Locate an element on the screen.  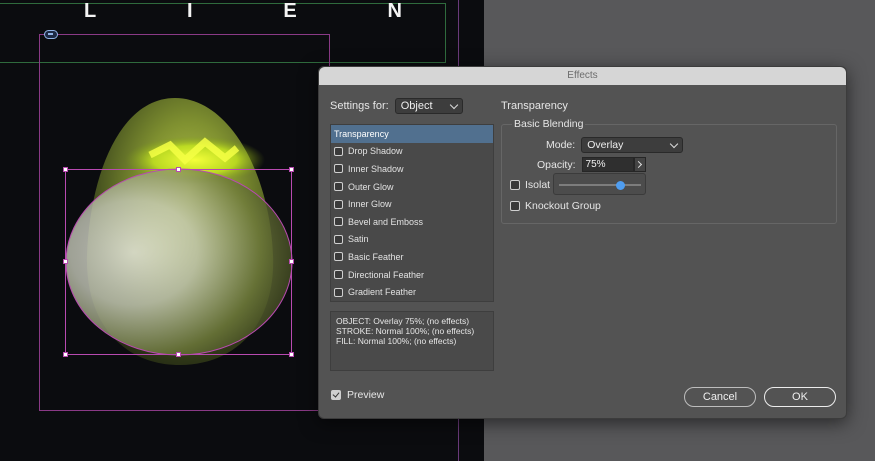
preview-row: Preview is located at coordinates (357, 395).